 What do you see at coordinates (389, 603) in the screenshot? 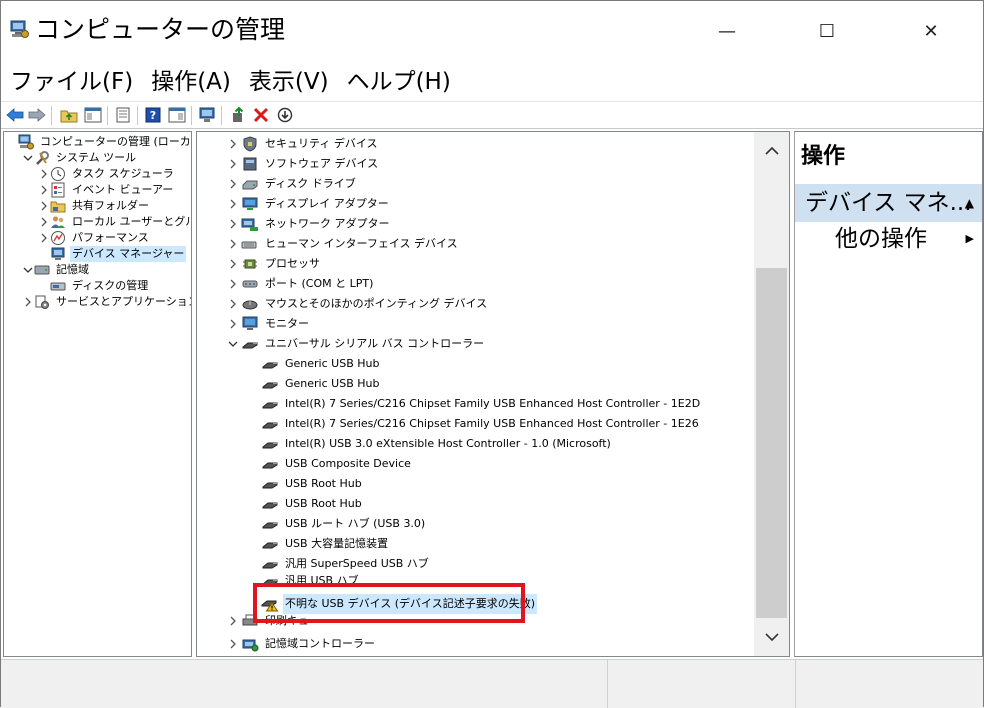
I see `highlight-annotation-box` at bounding box center [389, 603].